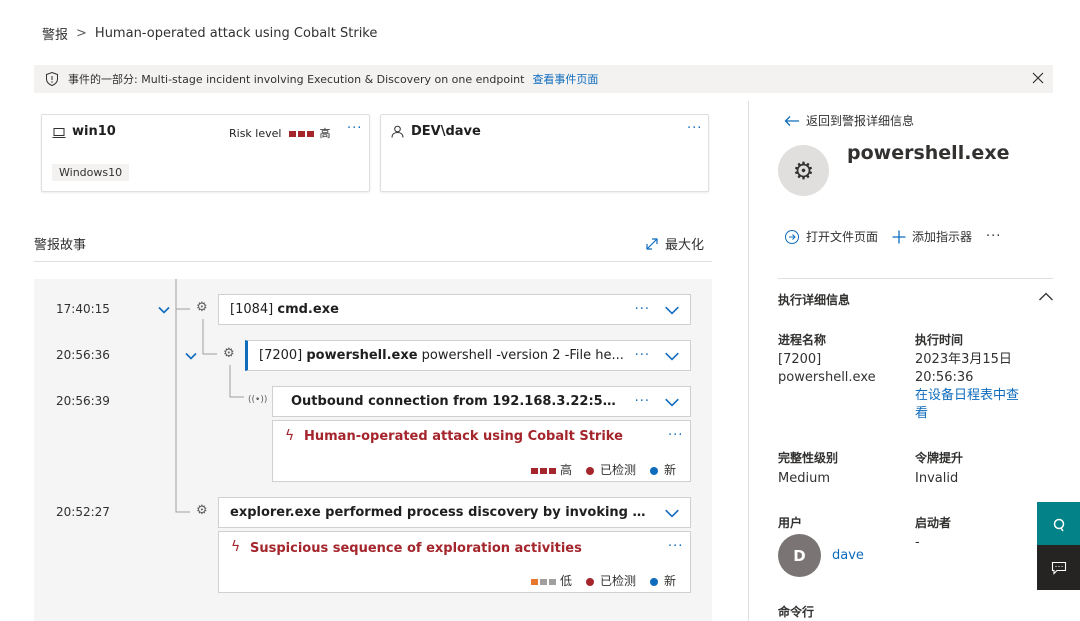 The width and height of the screenshot is (1080, 621). I want to click on powershell-name: powershell.exe, so click(362, 355).